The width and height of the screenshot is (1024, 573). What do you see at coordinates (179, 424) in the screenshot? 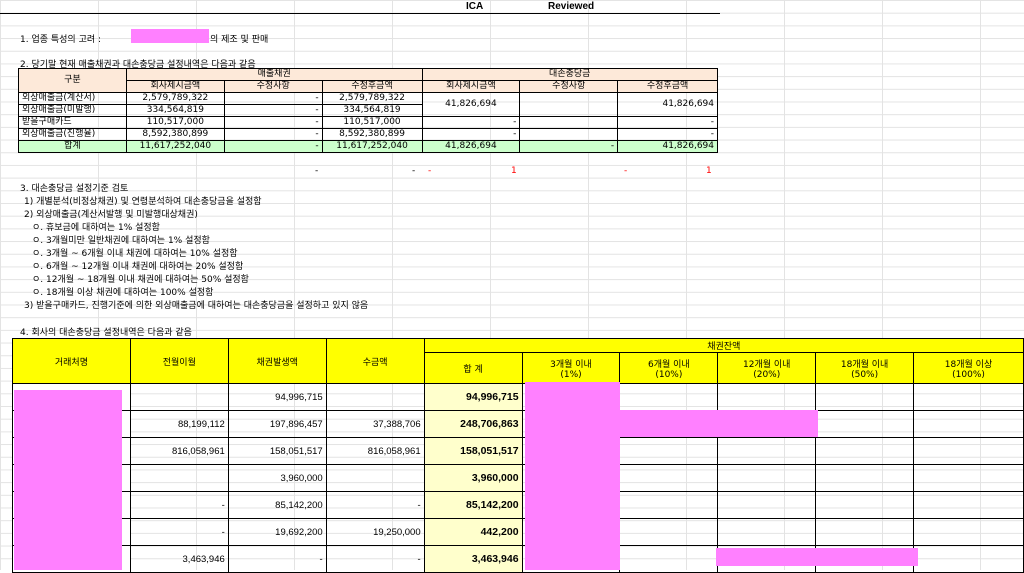
I see `cell: 88,199,112` at bounding box center [179, 424].